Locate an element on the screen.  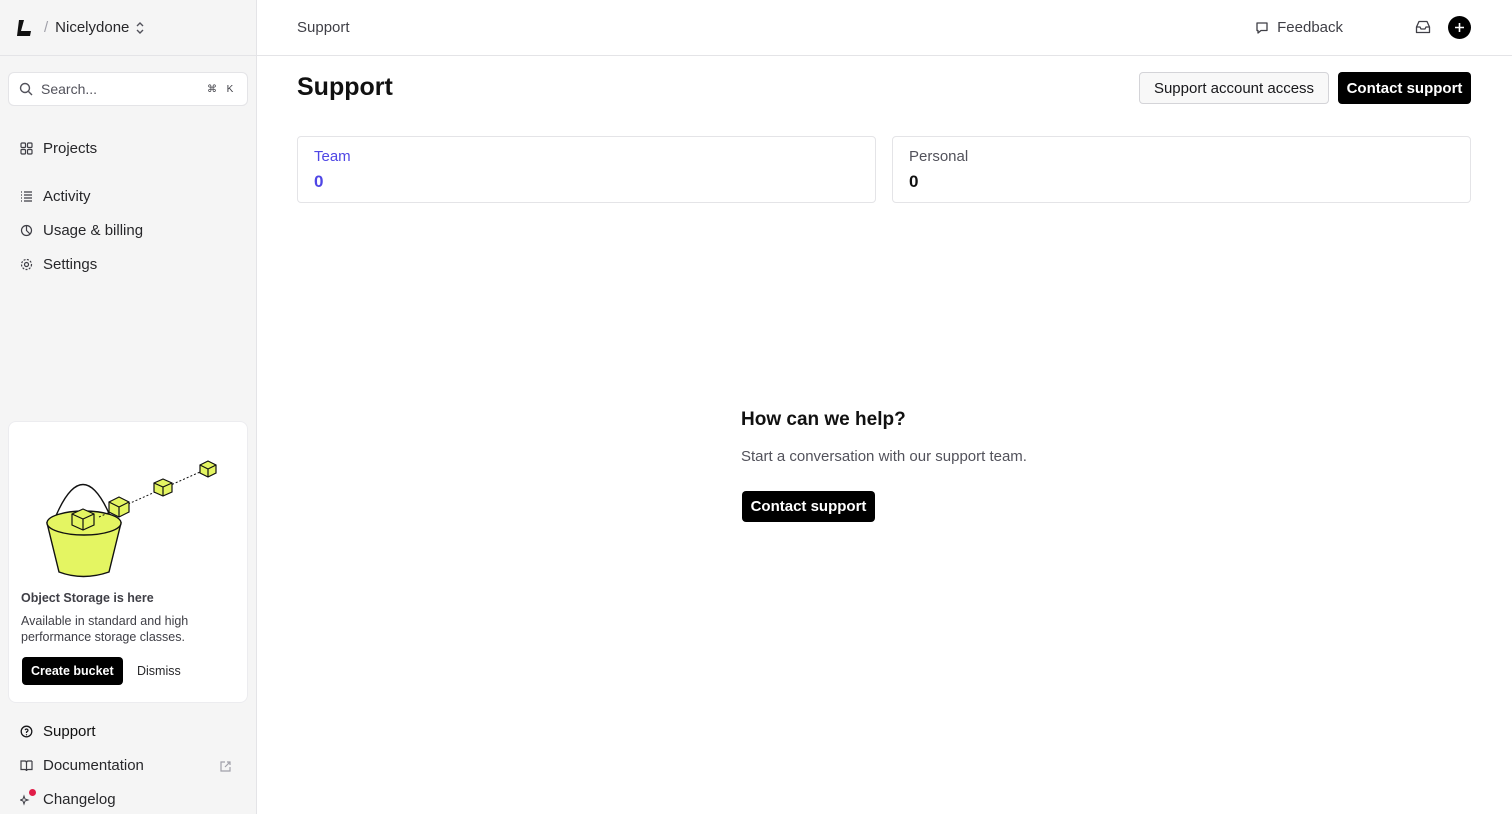
external-link-icon is located at coordinates (225, 766).